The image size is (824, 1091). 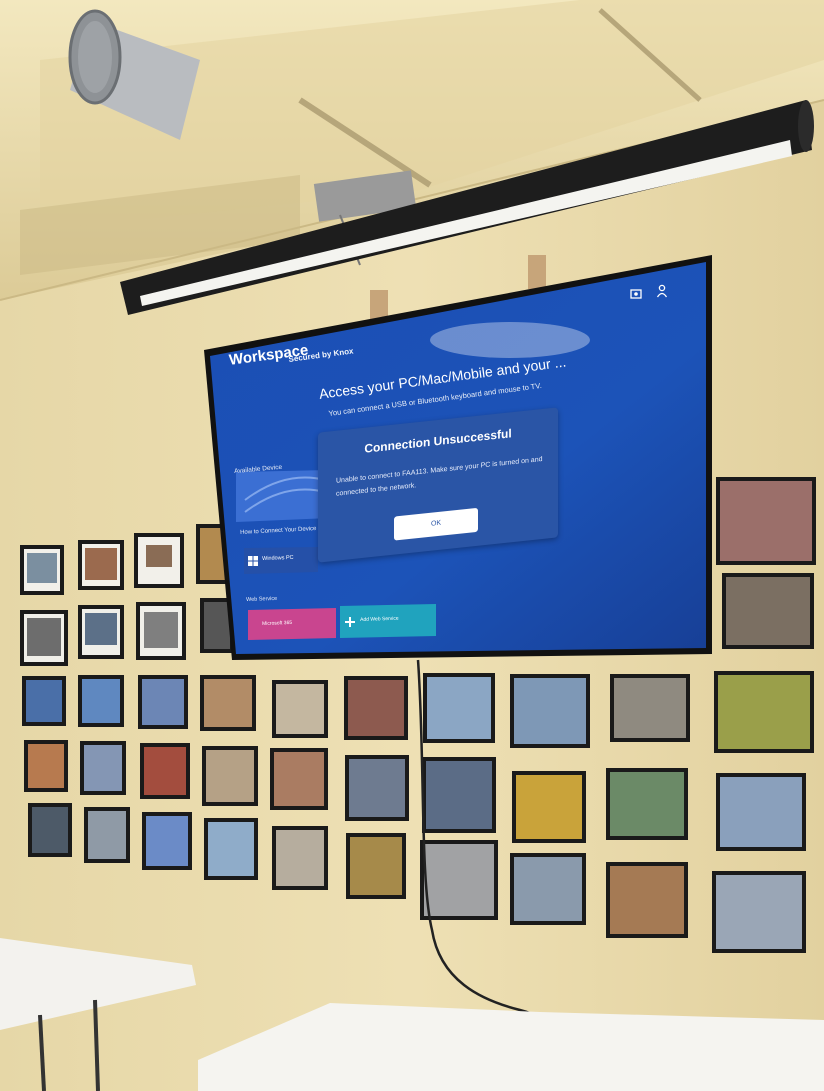 I want to click on microsoft-tile-label: Microsoft 365, so click(x=277, y=623).